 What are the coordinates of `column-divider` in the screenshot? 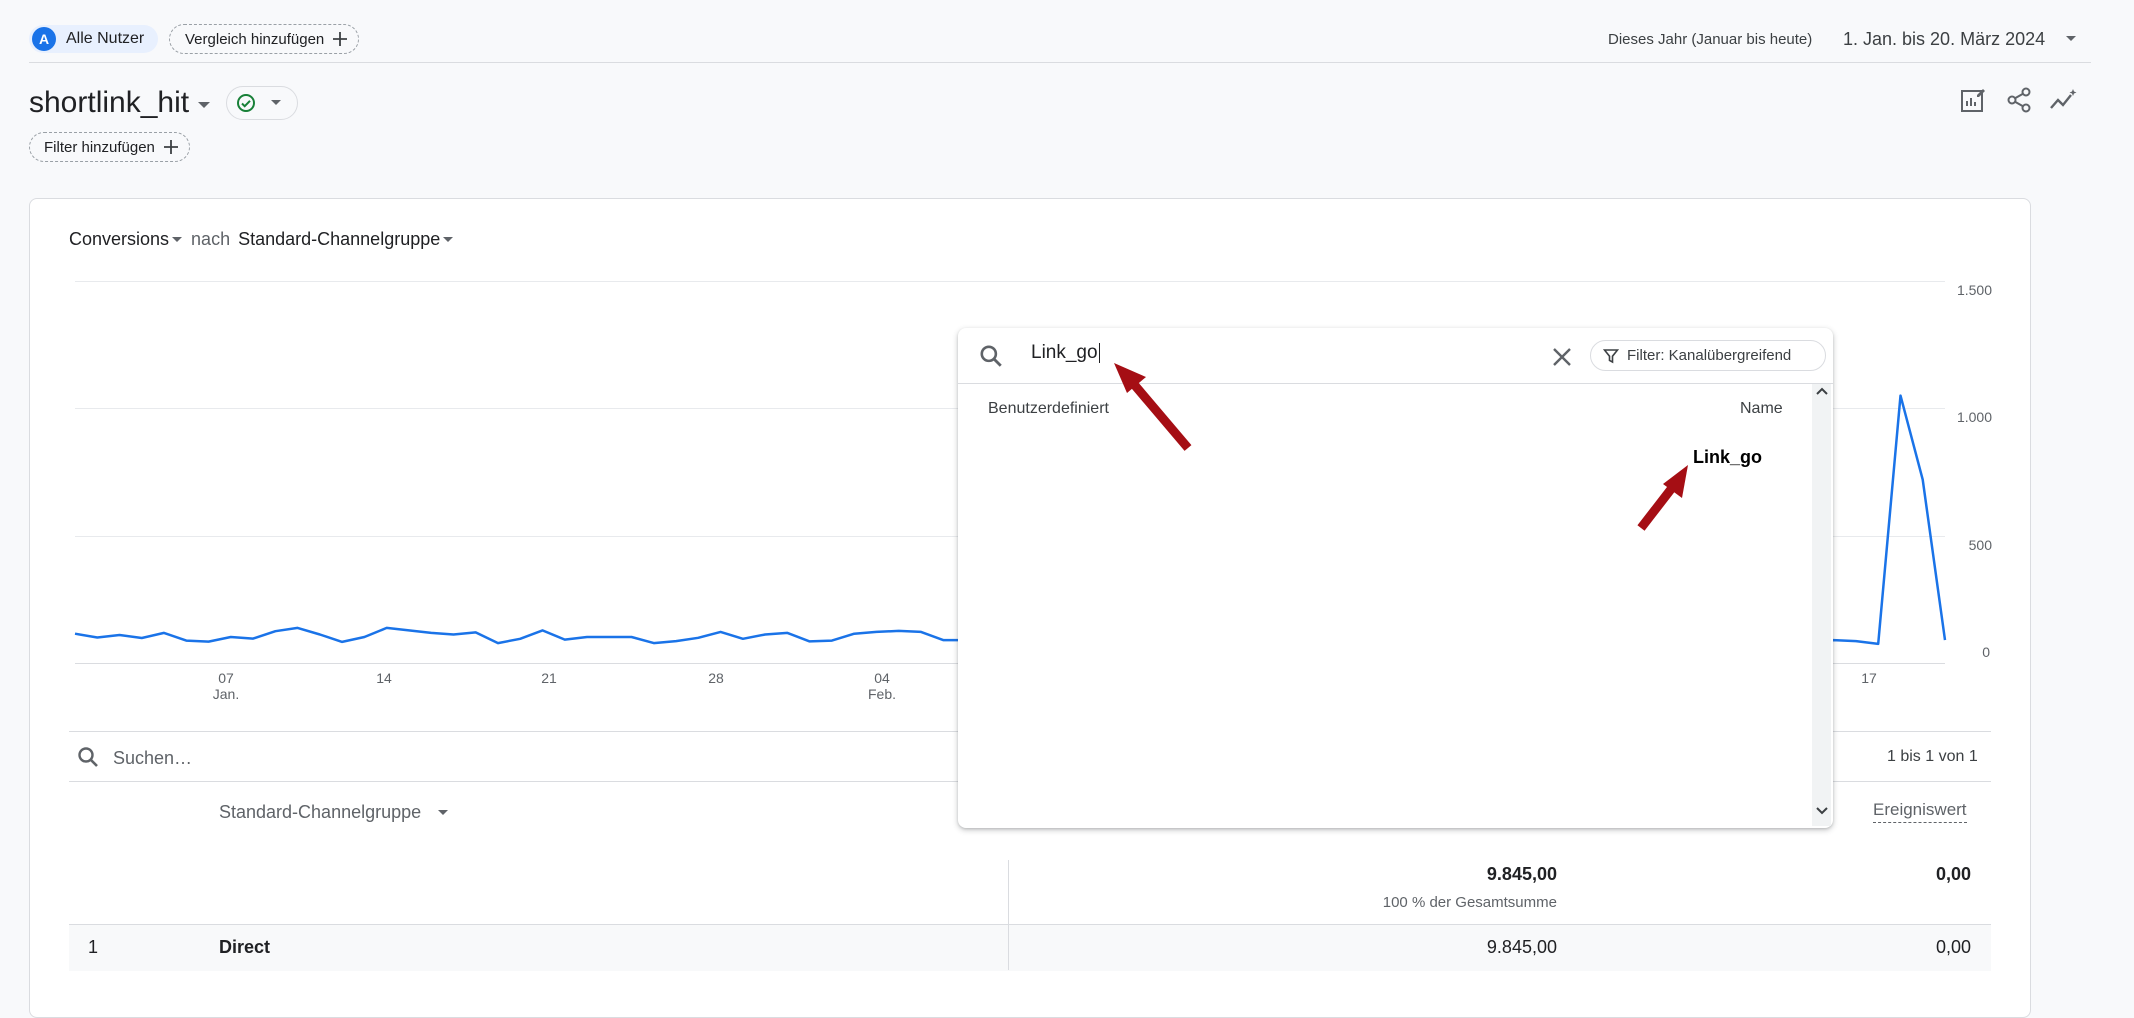 It's located at (1008, 947).